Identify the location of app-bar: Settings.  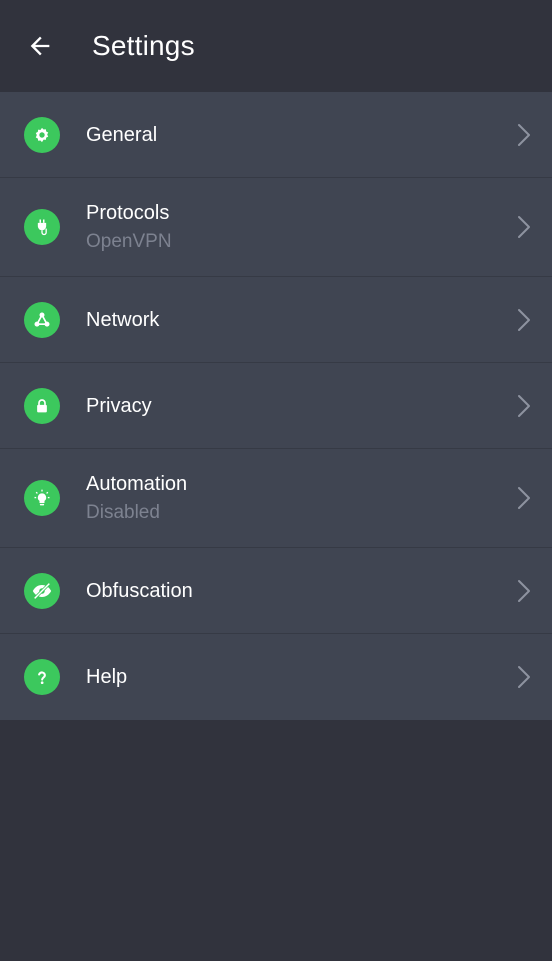
(276, 46).